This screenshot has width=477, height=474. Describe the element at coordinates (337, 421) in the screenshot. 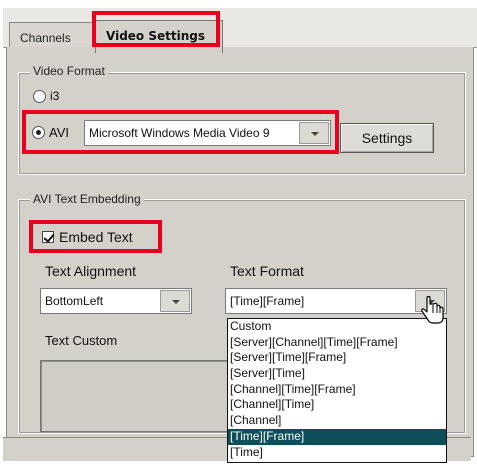

I see `format-option: [Channel]` at that location.